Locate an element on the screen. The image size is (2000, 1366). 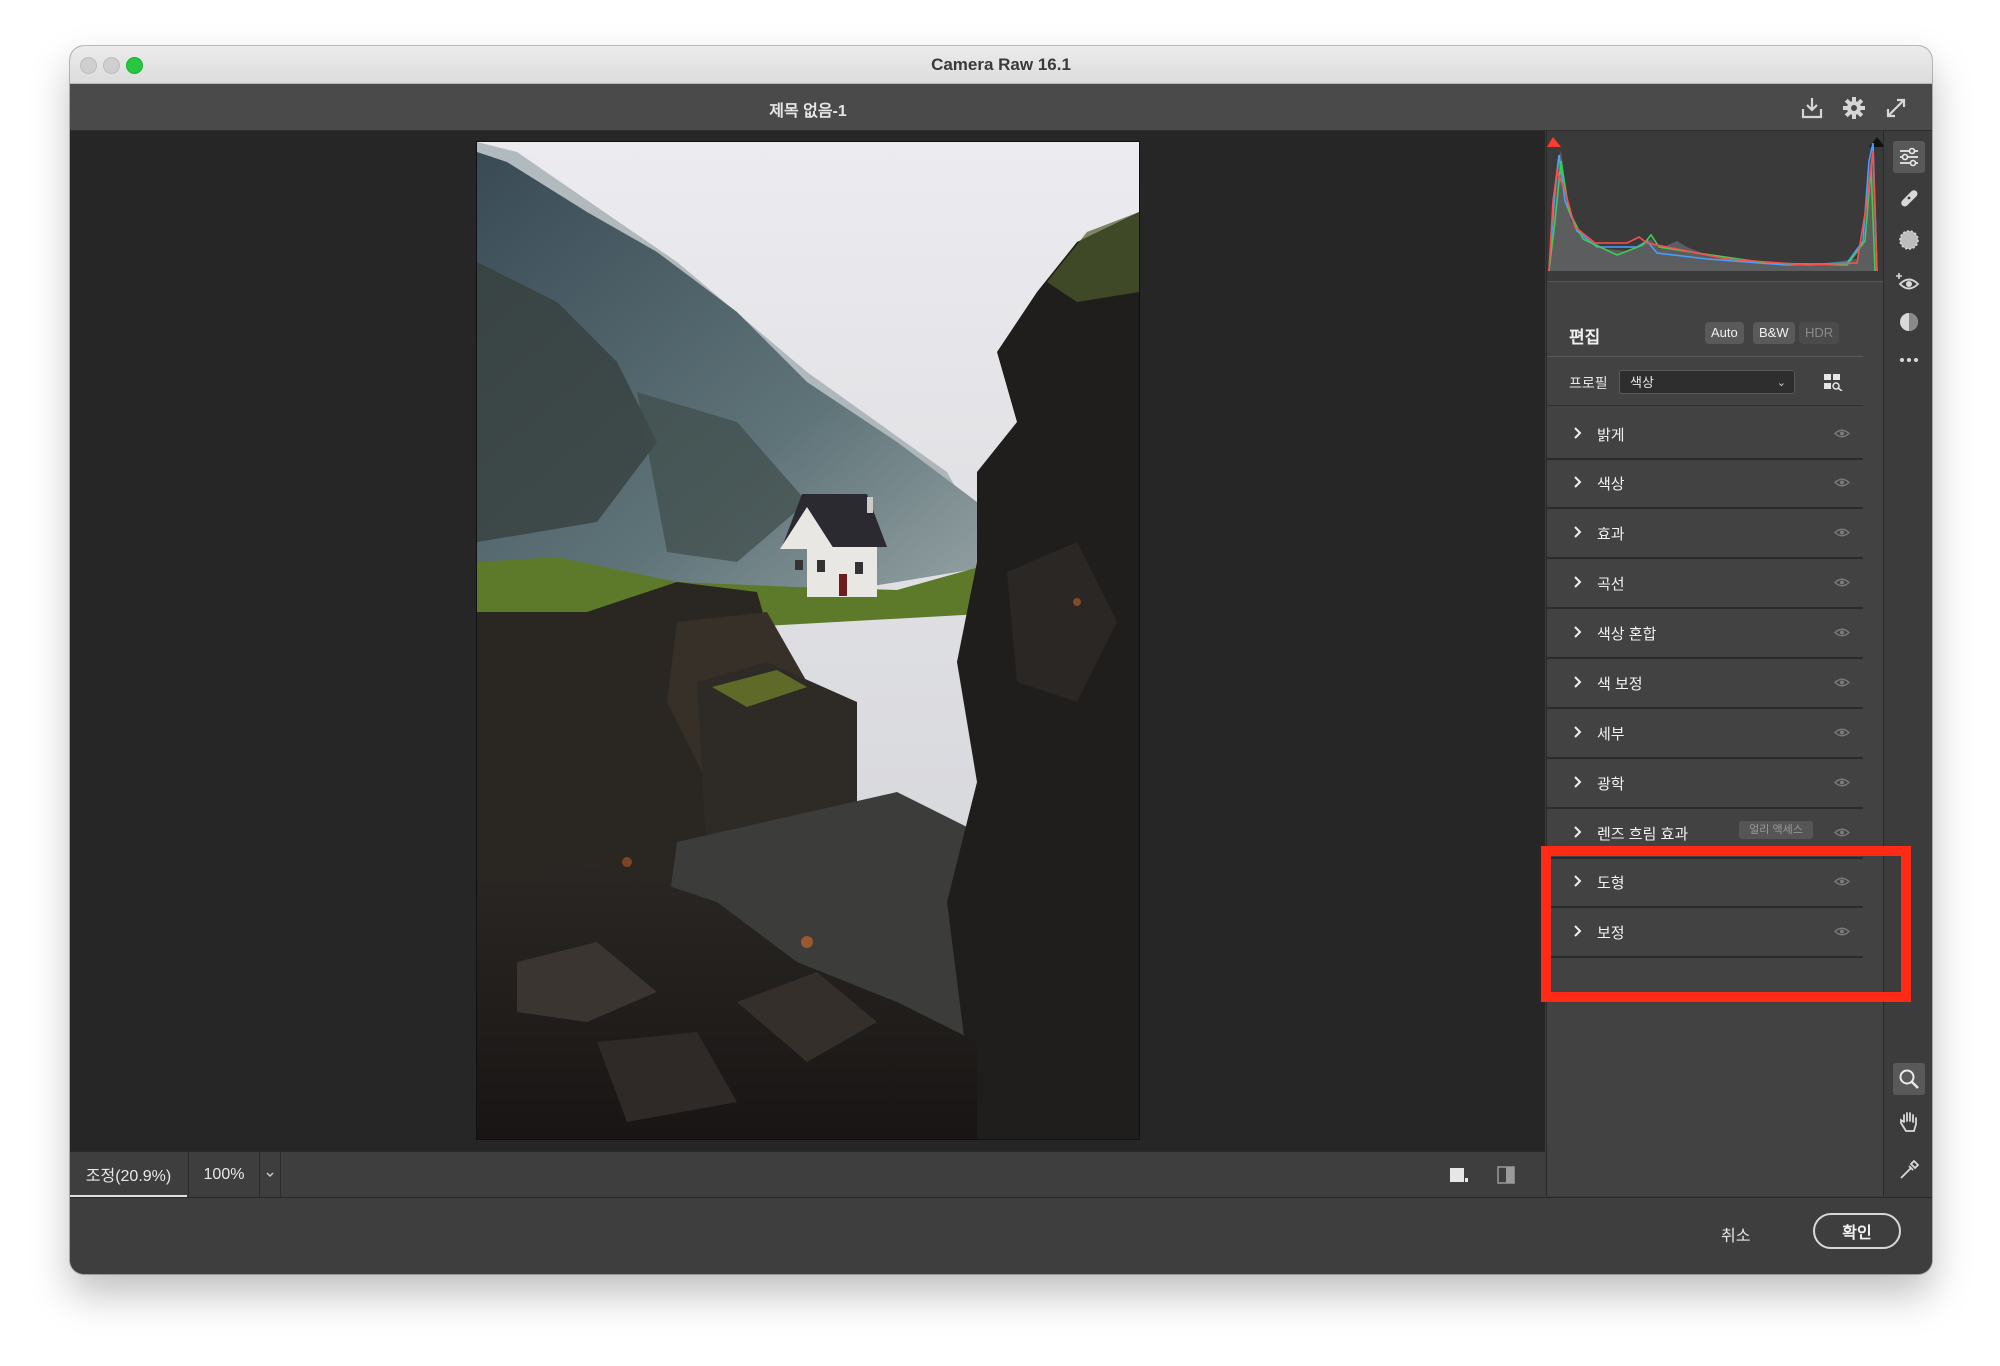
profile-select: 색상 ⌄ is located at coordinates (1707, 382).